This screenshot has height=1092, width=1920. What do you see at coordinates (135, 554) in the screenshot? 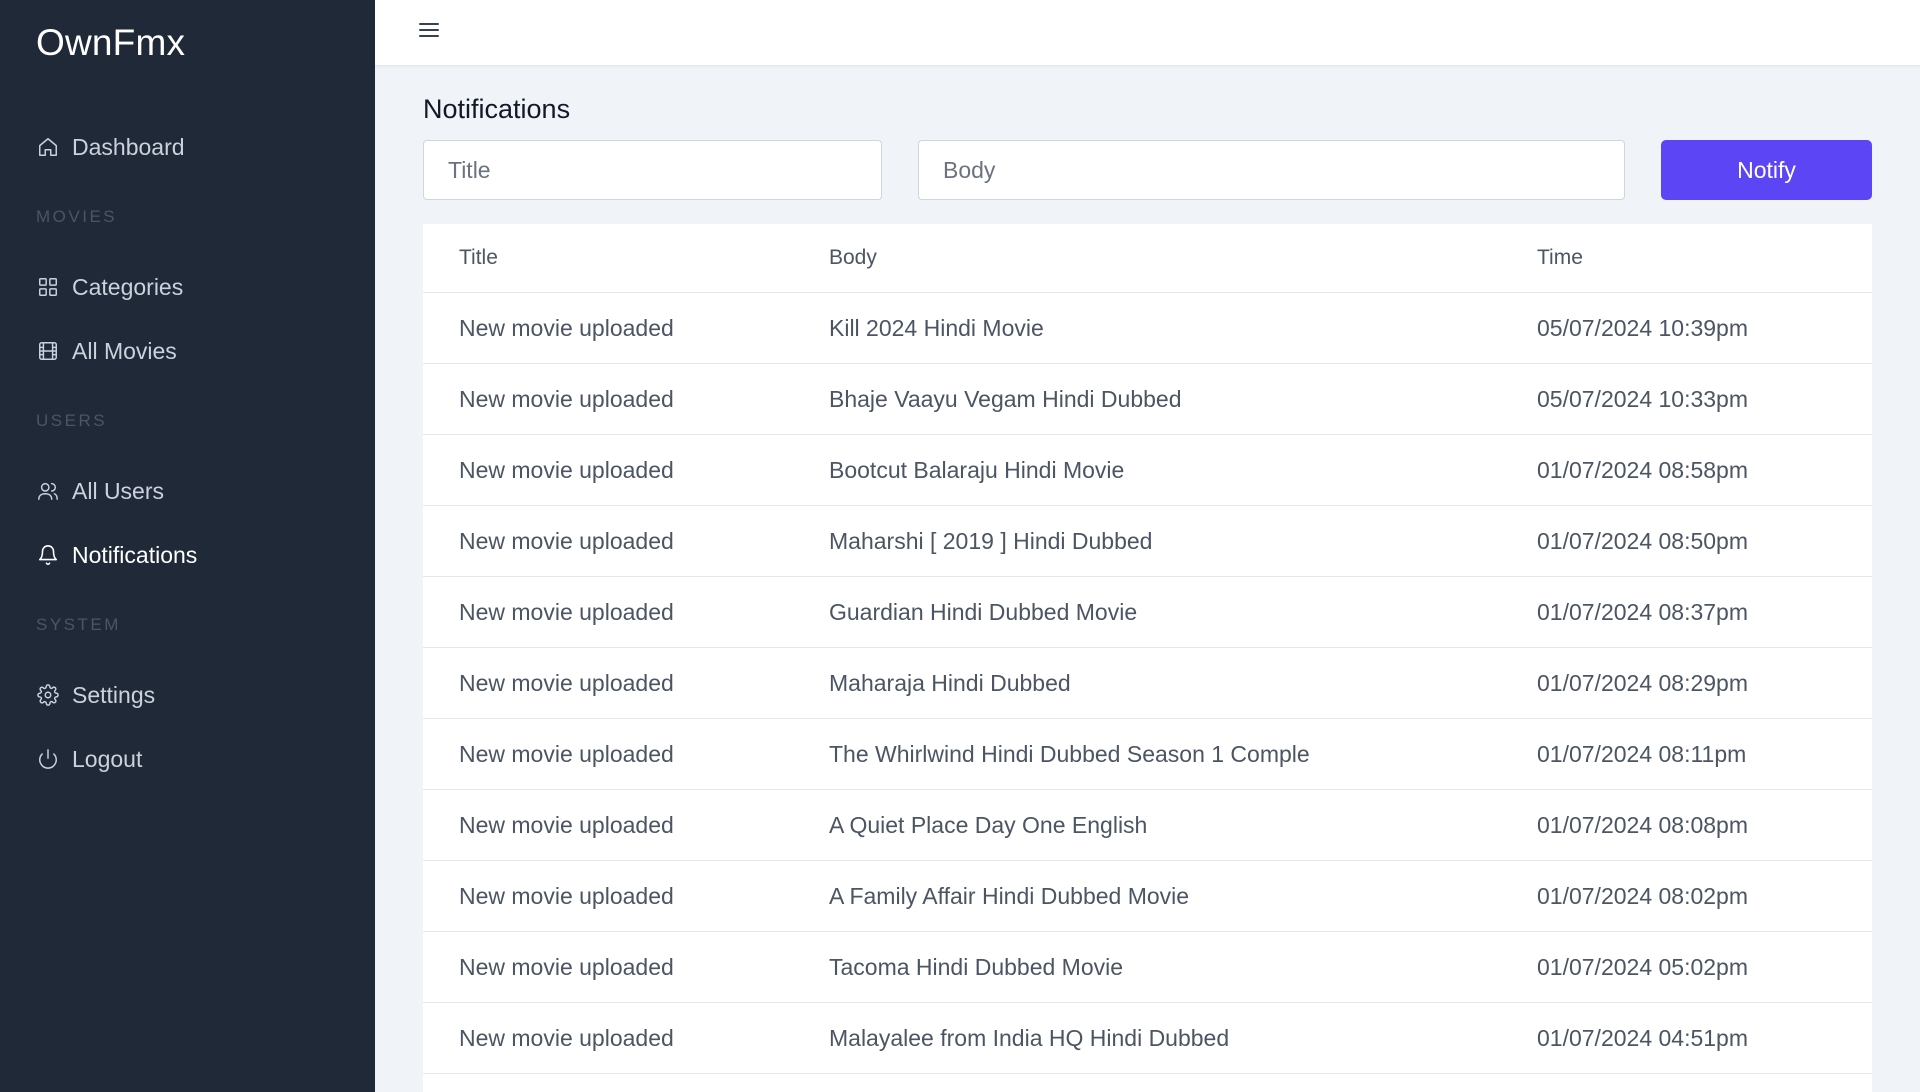
I see `sidebar-item-label: Notifications` at bounding box center [135, 554].